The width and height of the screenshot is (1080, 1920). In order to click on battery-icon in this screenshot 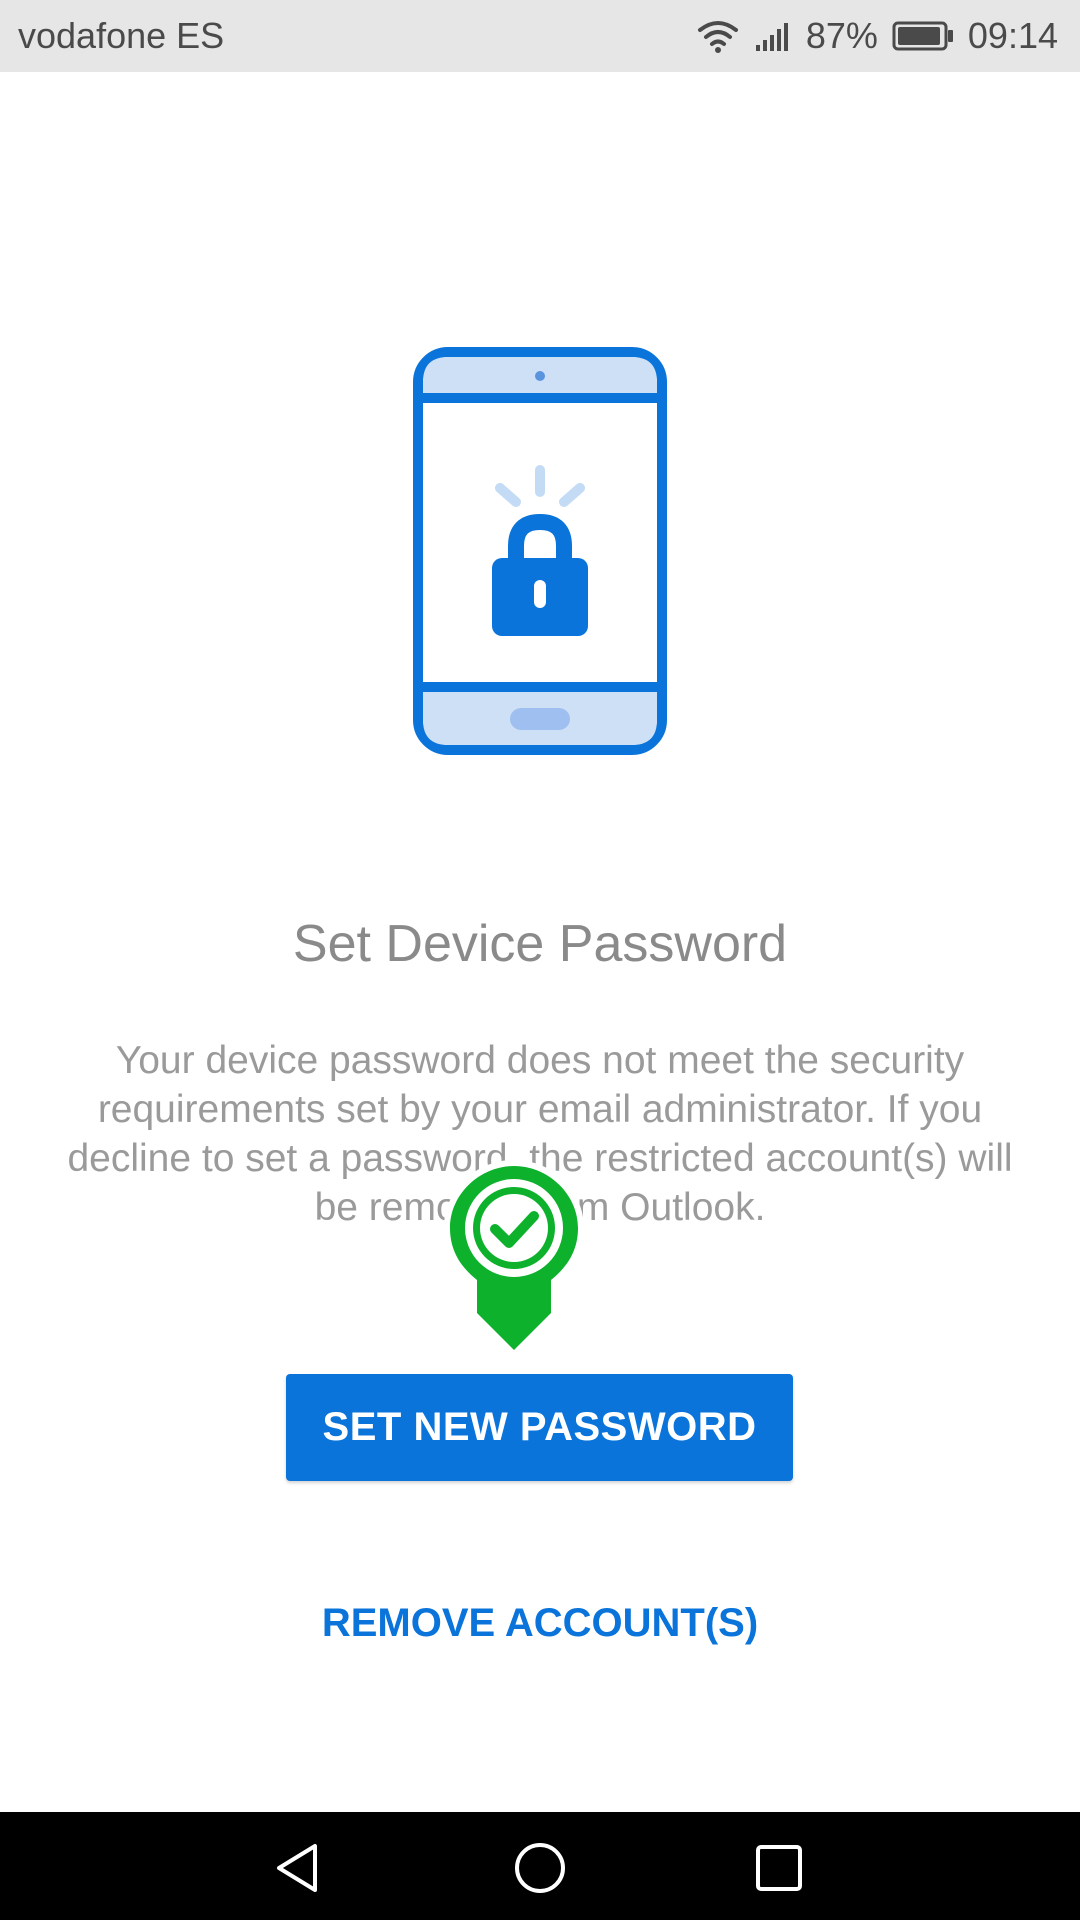, I will do `click(922, 36)`.